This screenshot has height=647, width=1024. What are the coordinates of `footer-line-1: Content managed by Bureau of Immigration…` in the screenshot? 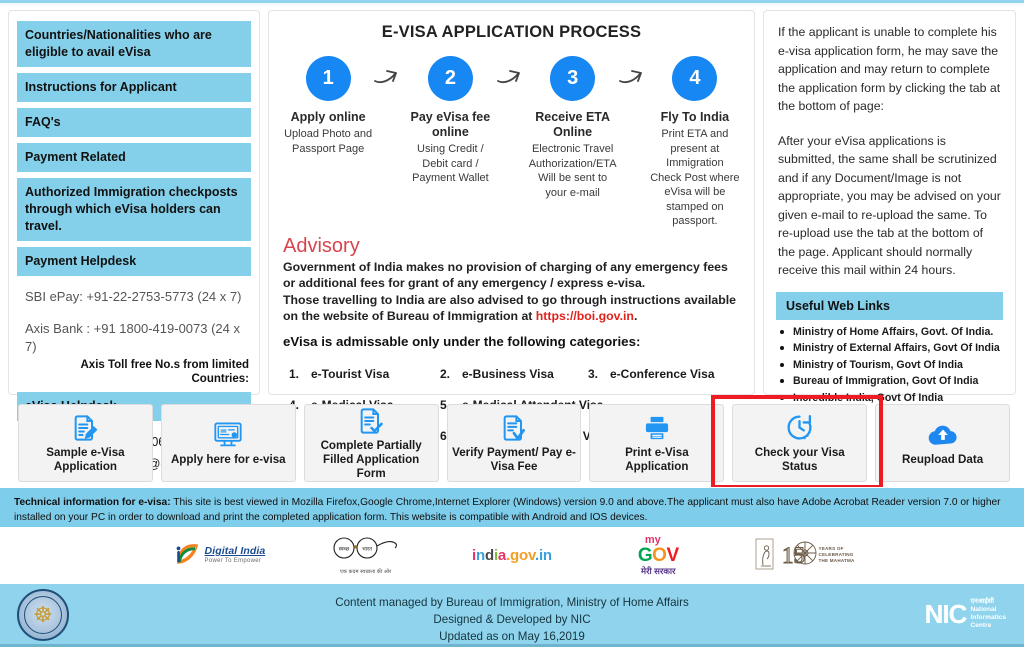 It's located at (512, 602).